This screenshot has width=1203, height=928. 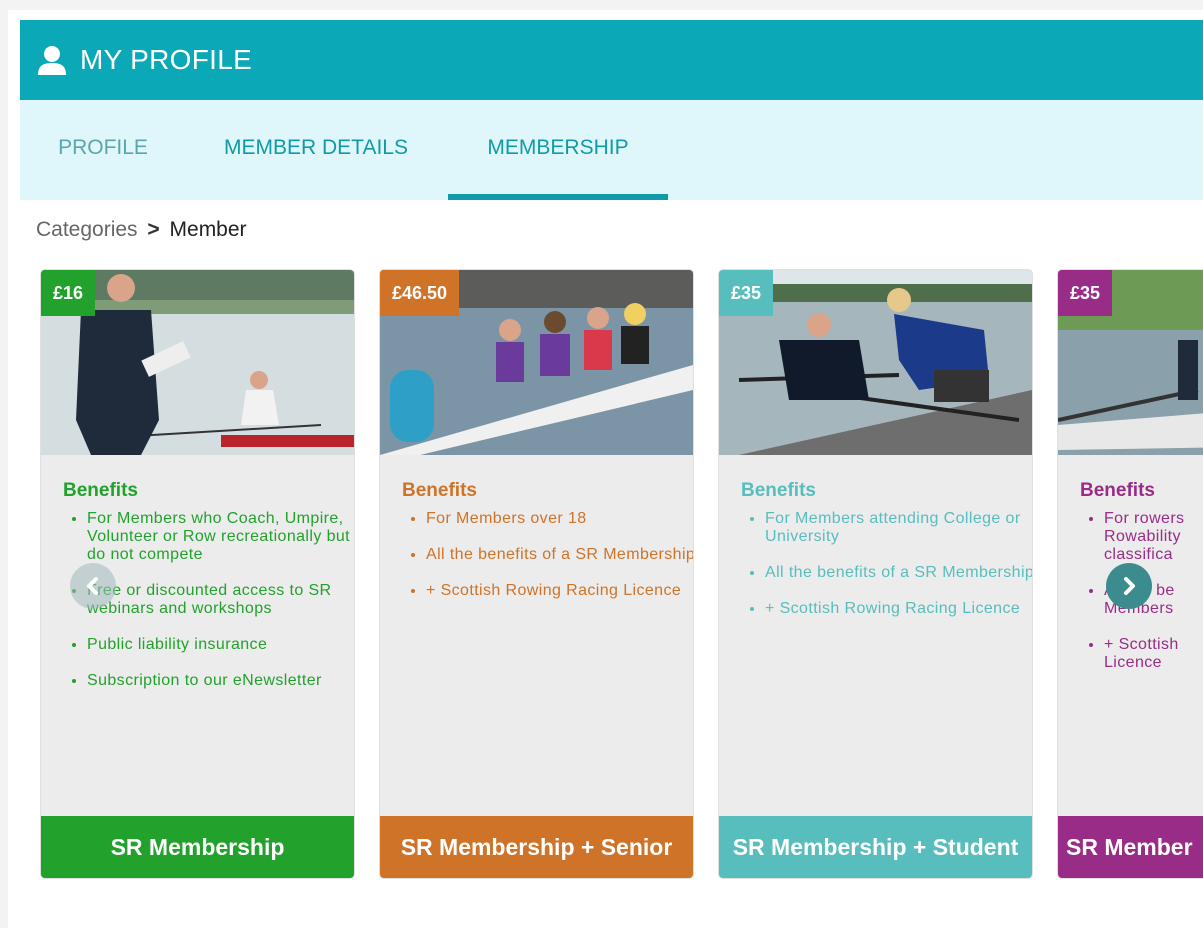 I want to click on benefit-item: Public liability insurance, so click(x=220, y=645).